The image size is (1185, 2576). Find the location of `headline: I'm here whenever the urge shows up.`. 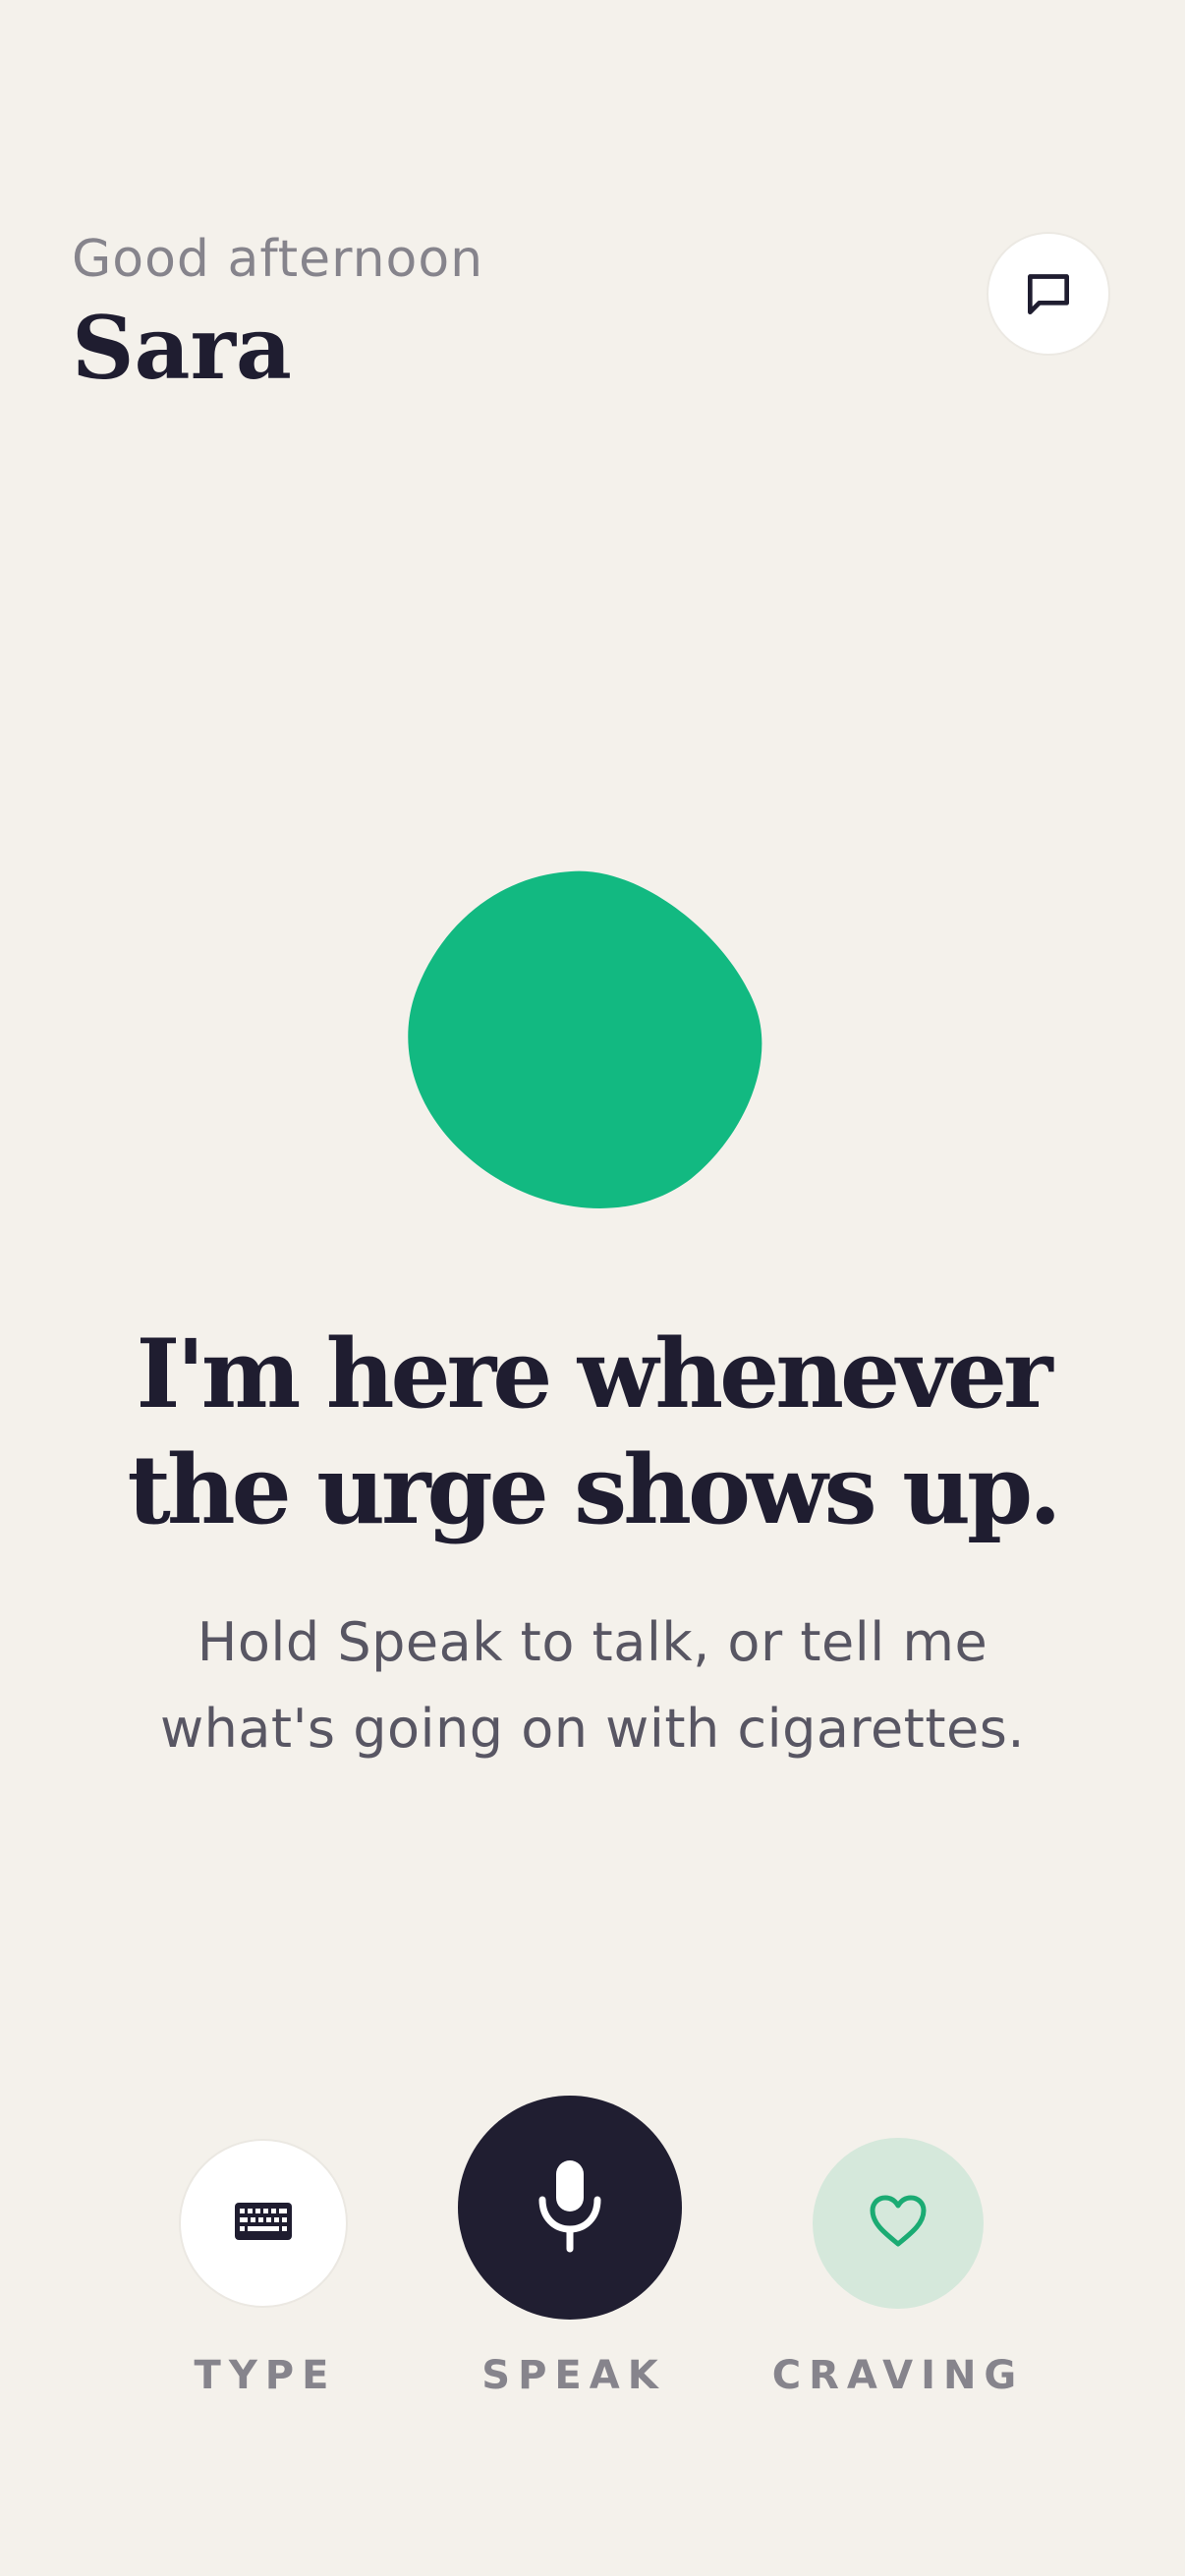

headline: I'm here whenever the urge shows up. is located at coordinates (592, 1432).